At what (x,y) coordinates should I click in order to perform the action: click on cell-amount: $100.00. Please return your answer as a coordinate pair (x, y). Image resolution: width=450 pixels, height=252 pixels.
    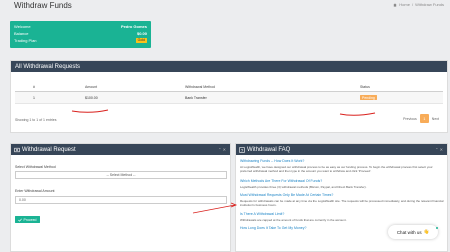
    Looking at the image, I should click on (91, 97).